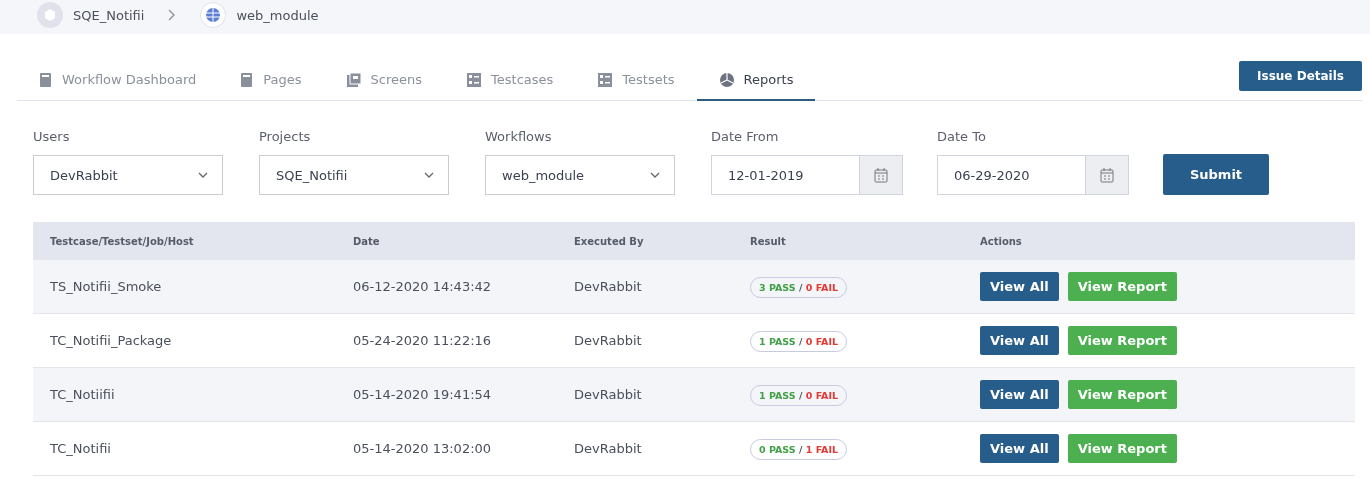  Describe the element at coordinates (1300, 76) in the screenshot. I see `issue-details-button: Issue Details` at that location.